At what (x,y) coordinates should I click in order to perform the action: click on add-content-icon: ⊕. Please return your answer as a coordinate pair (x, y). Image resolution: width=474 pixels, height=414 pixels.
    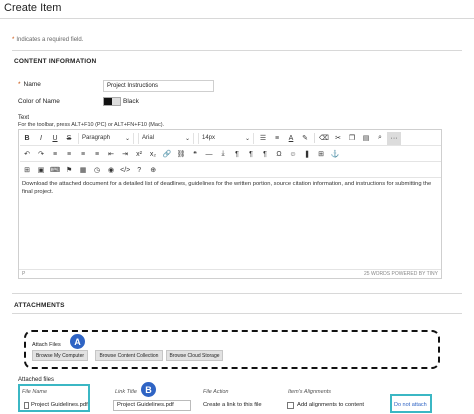
    Looking at the image, I should click on (153, 170).